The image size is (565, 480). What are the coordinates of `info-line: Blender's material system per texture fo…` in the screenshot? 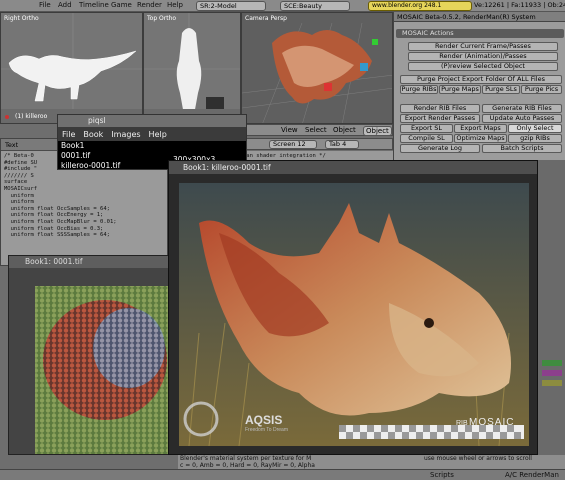 It's located at (246, 458).